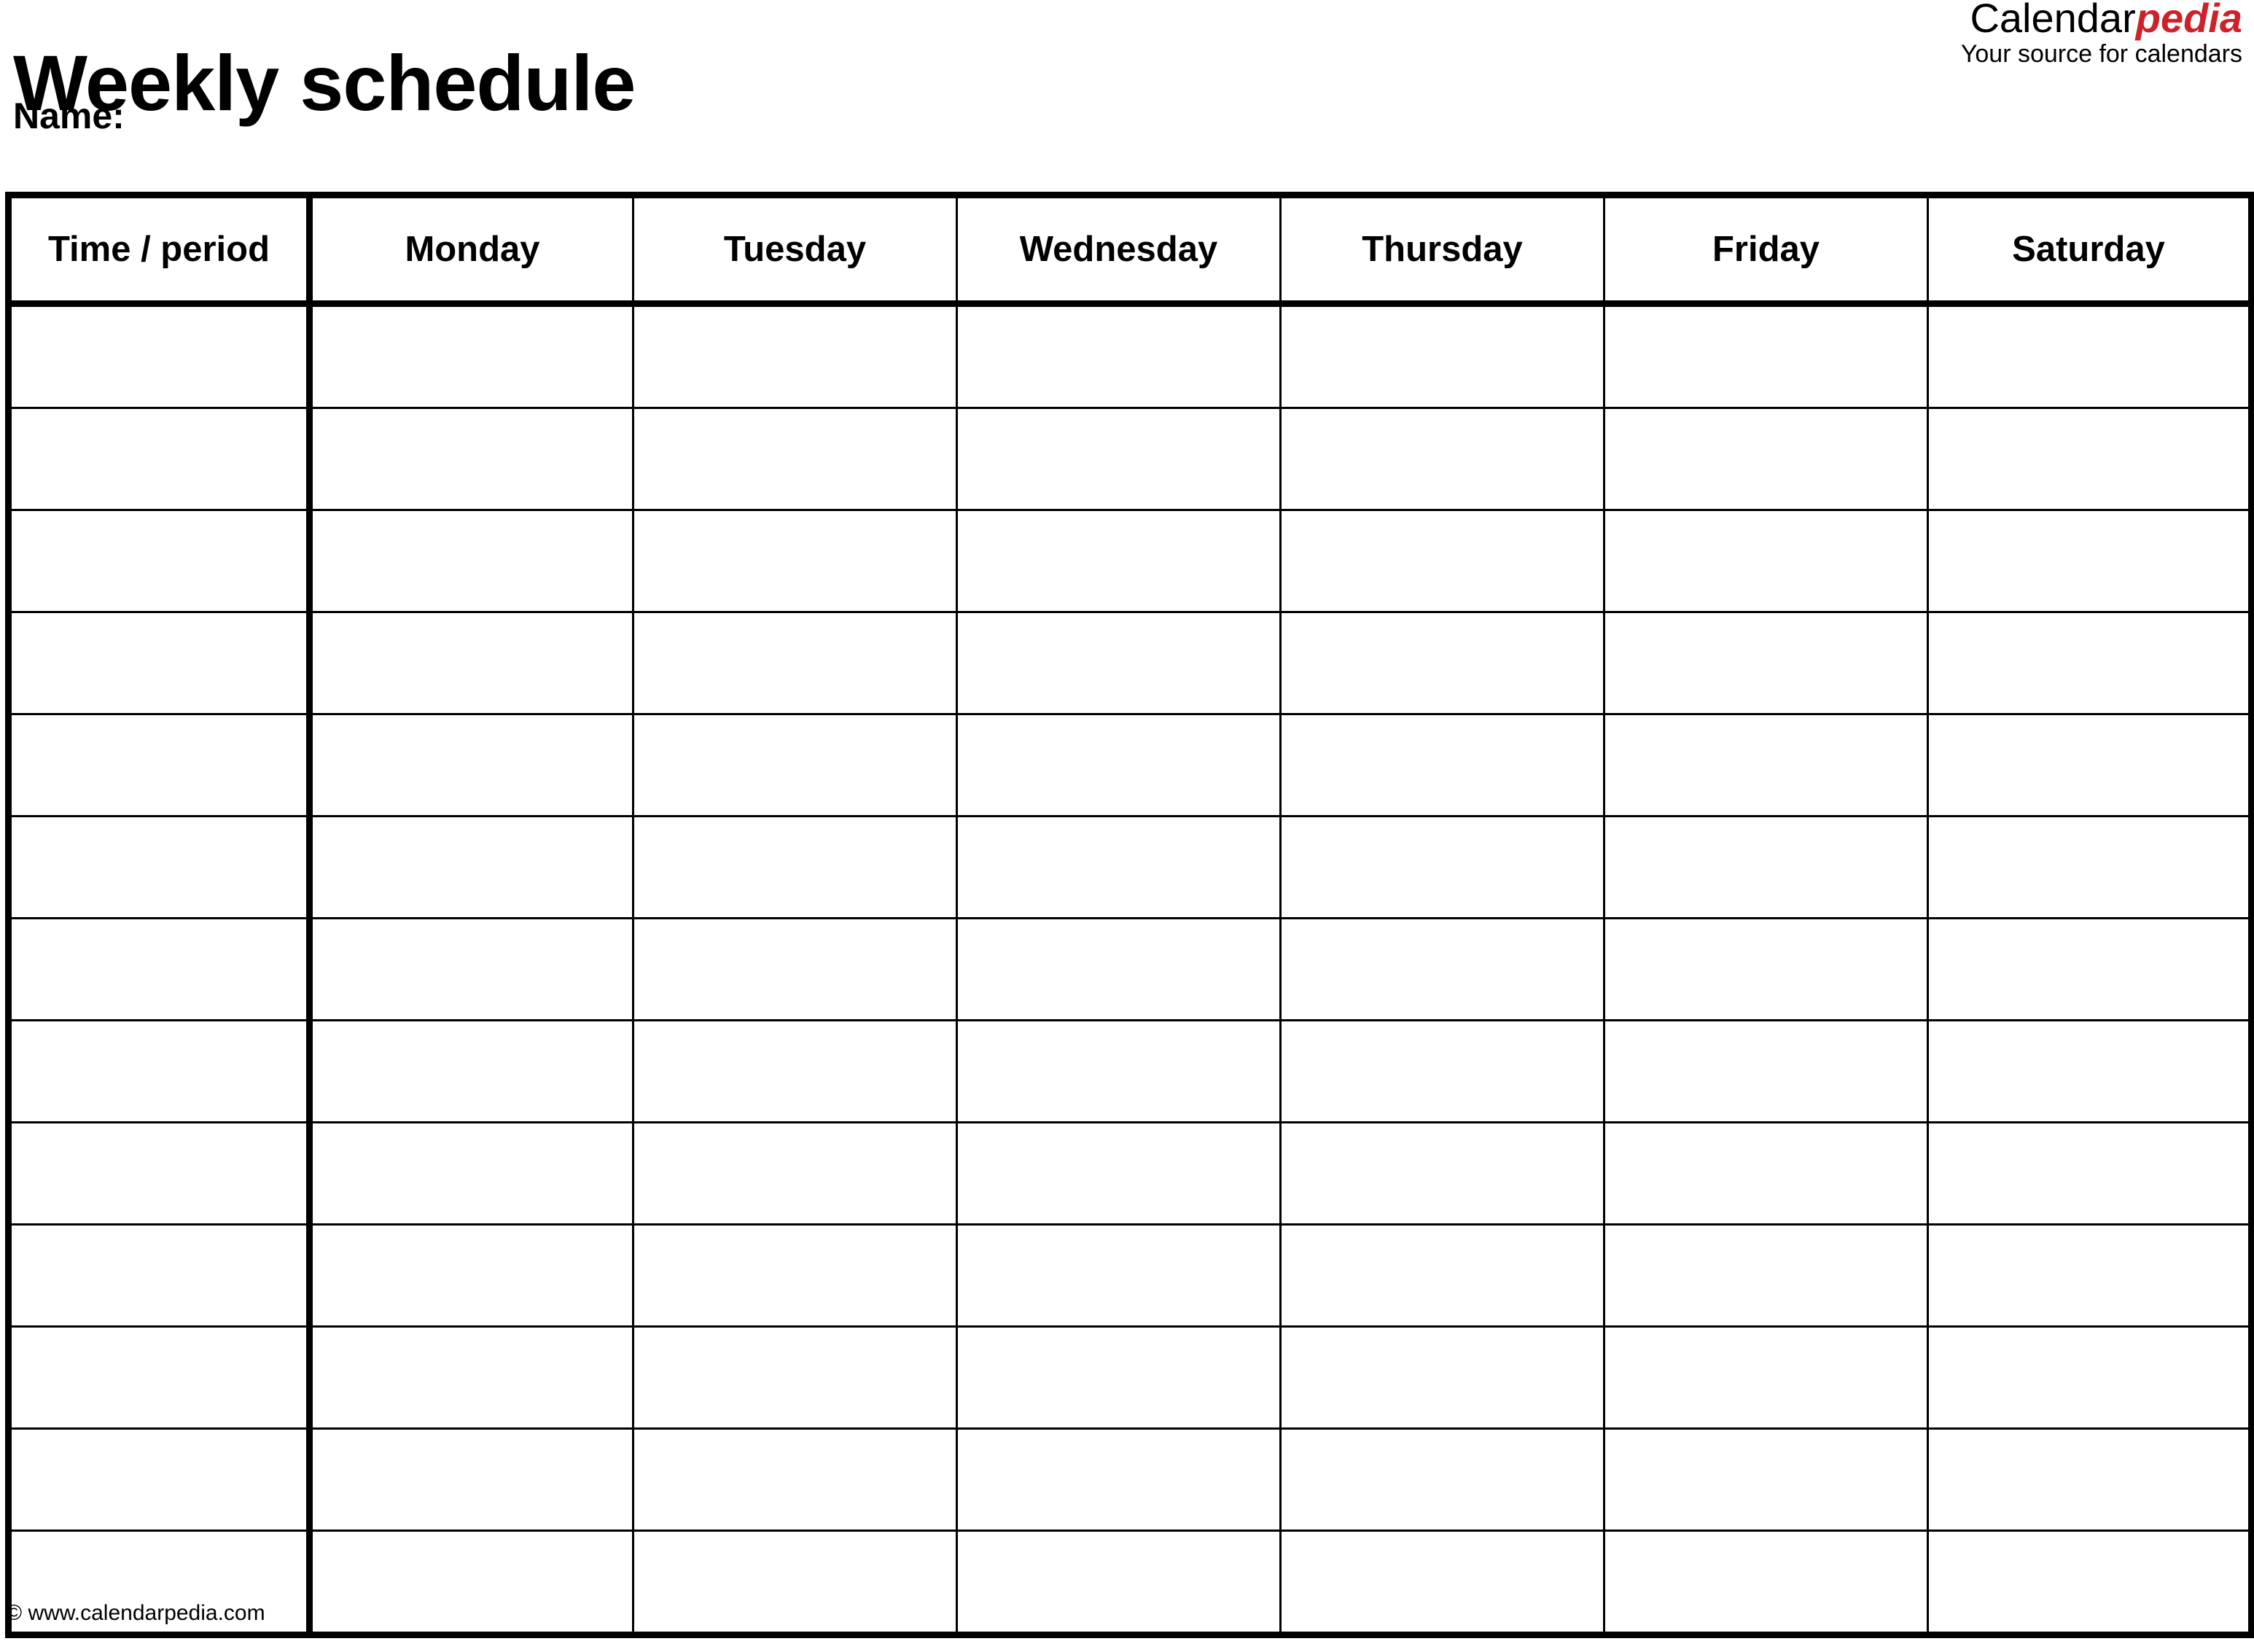 The width and height of the screenshot is (2254, 1652). I want to click on name-field-label: Name:, so click(69, 116).